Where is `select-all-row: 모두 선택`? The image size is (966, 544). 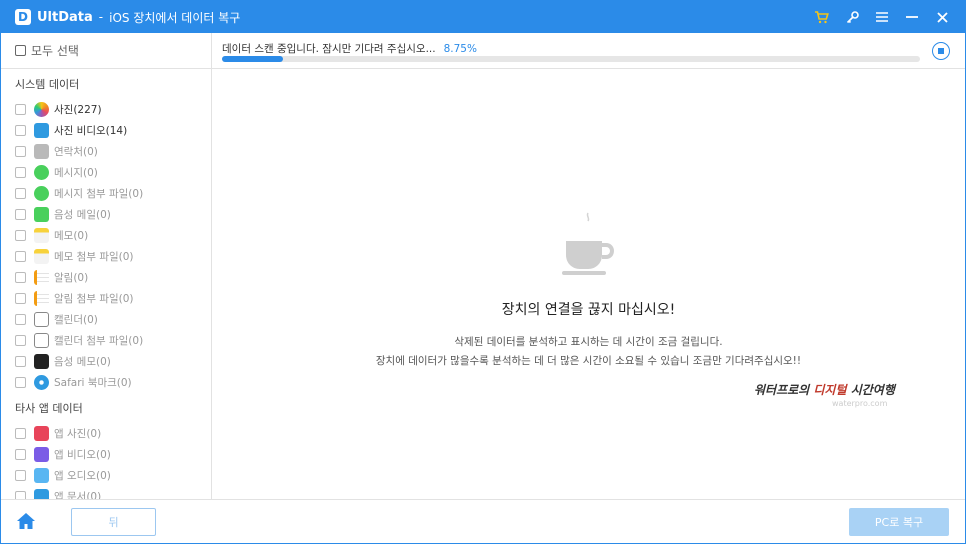 select-all-row: 모두 선택 is located at coordinates (106, 51).